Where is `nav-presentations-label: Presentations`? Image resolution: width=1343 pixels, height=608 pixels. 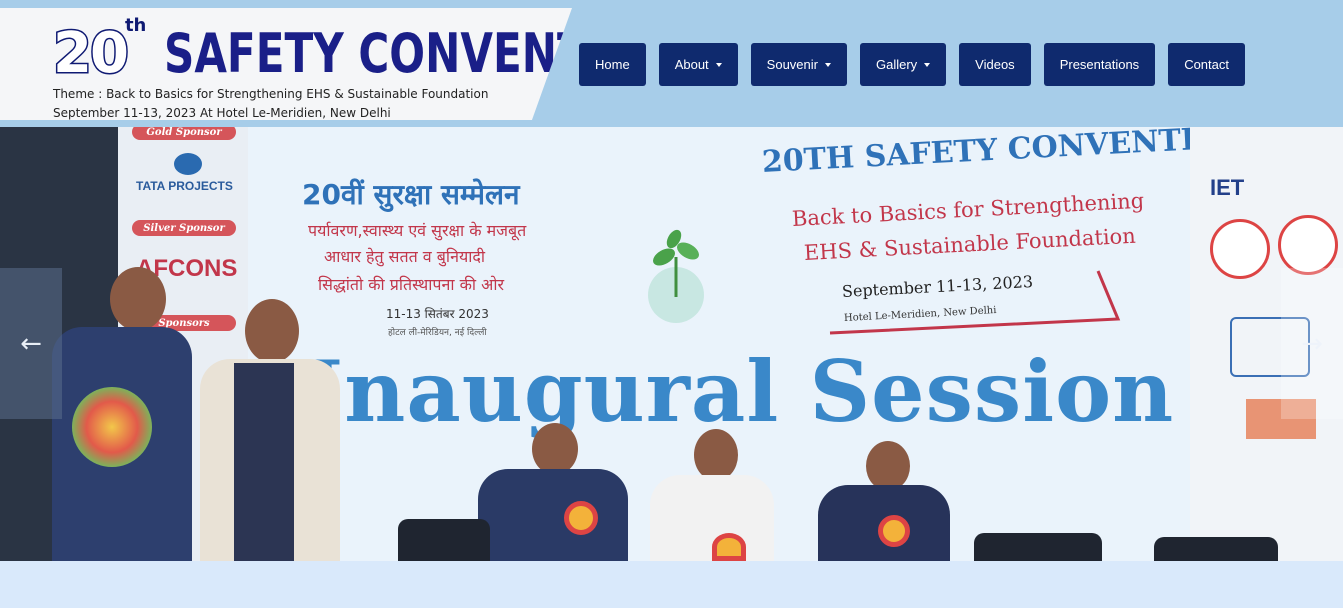 nav-presentations-label: Presentations is located at coordinates (1099, 64).